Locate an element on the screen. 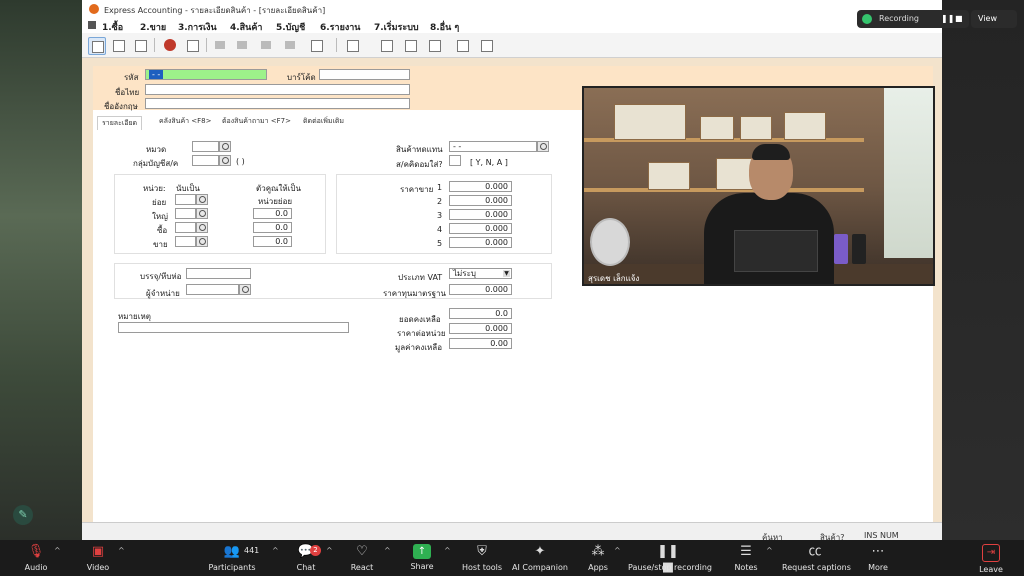 The height and width of the screenshot is (576, 1024). video-button: ▣ Video ^ is located at coordinates (102, 559).